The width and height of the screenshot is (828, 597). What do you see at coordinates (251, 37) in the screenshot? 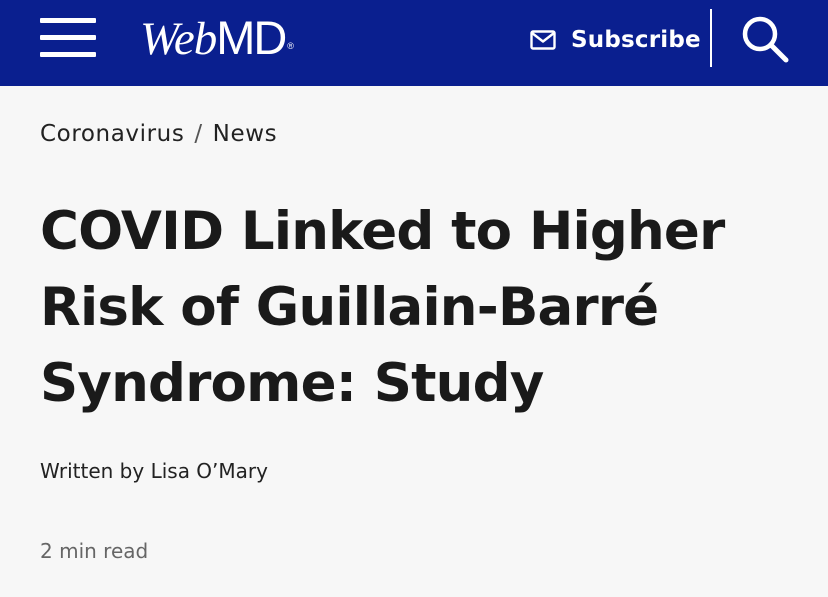
I see `logo-md-text: MD` at bounding box center [251, 37].